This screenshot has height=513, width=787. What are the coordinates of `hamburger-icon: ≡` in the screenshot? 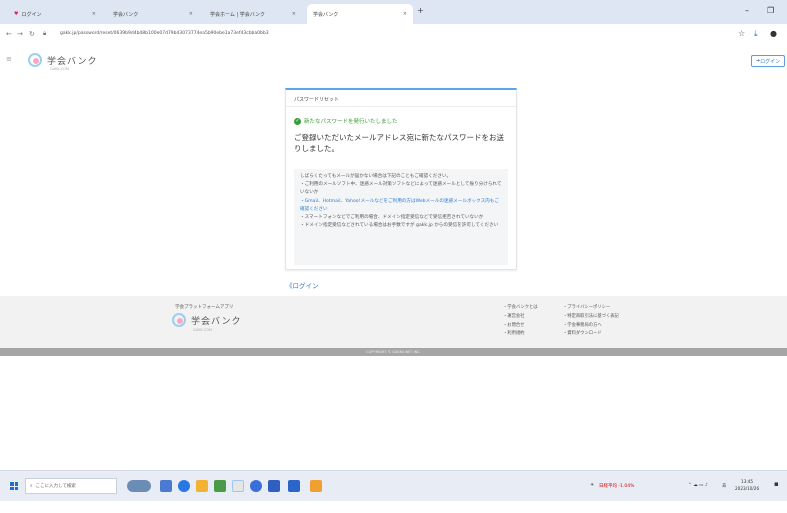 It's located at (9, 59).